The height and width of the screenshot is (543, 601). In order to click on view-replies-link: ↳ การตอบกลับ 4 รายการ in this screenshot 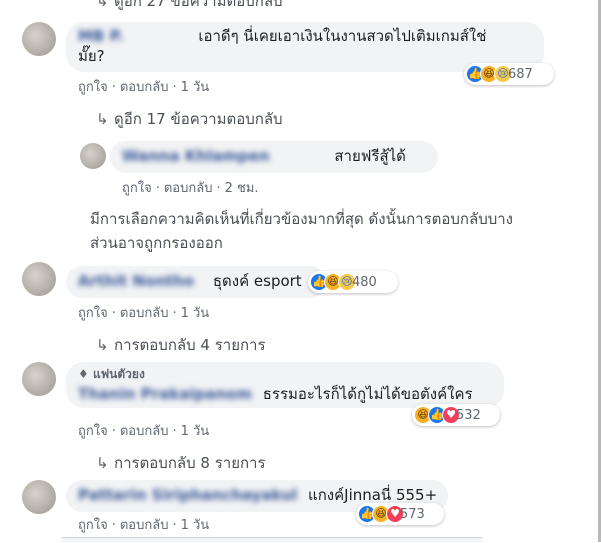, I will do `click(181, 345)`.